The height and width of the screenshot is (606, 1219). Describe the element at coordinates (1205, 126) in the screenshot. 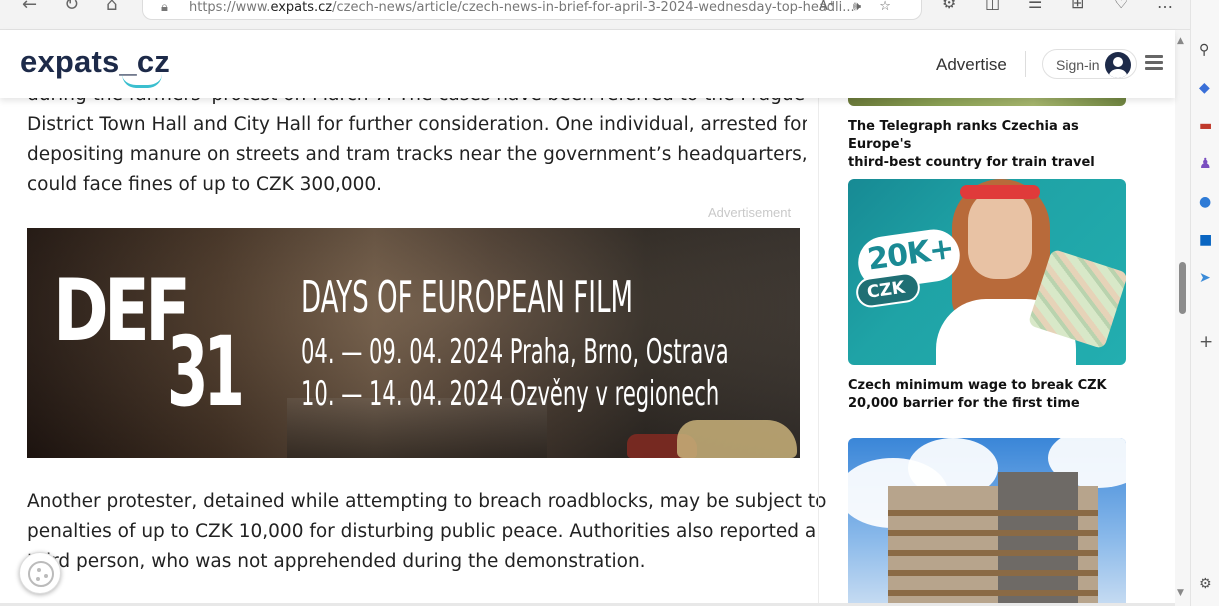

I see `toolbox-icon: ▬` at that location.